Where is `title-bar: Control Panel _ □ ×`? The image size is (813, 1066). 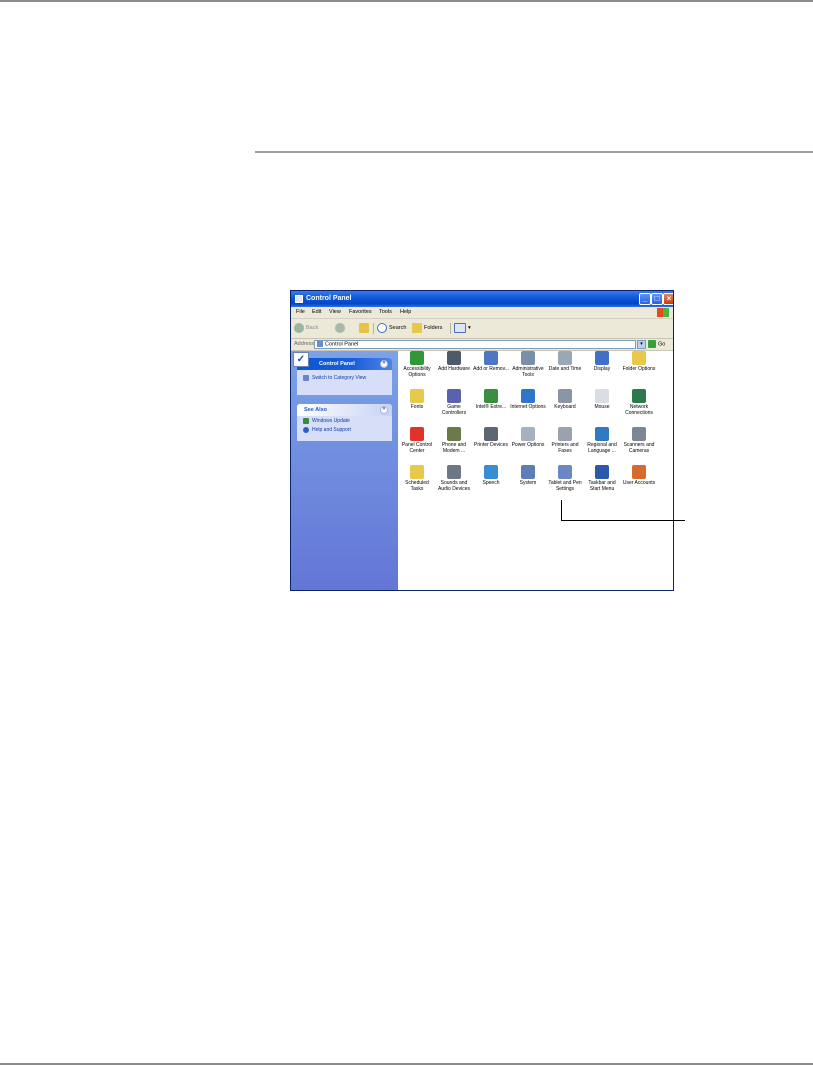
title-bar: Control Panel _ □ × is located at coordinates (482, 299).